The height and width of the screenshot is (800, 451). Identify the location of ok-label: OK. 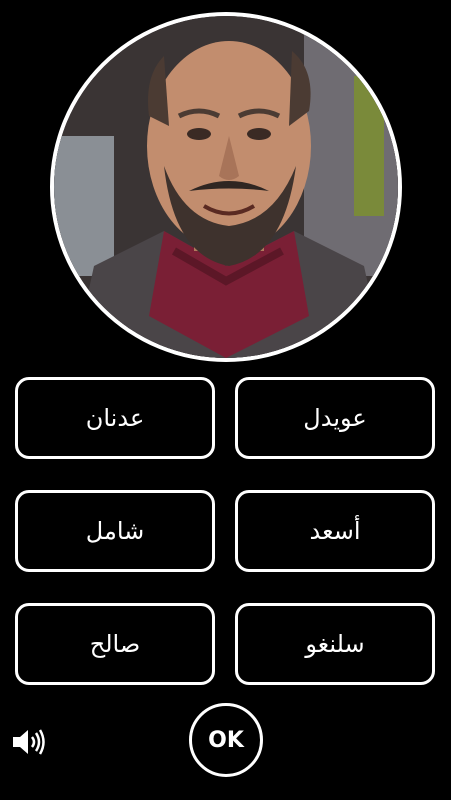
(226, 740).